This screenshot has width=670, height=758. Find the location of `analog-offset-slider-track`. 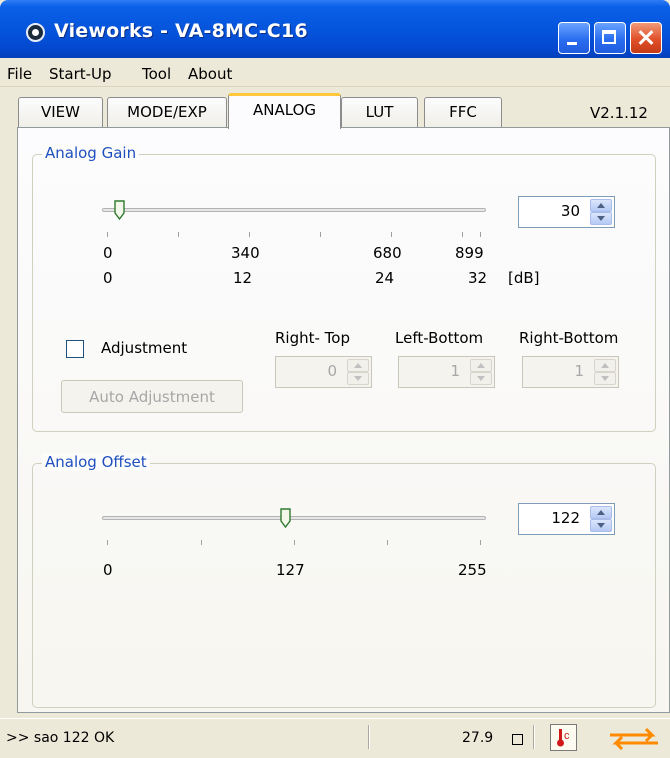

analog-offset-slider-track is located at coordinates (294, 518).